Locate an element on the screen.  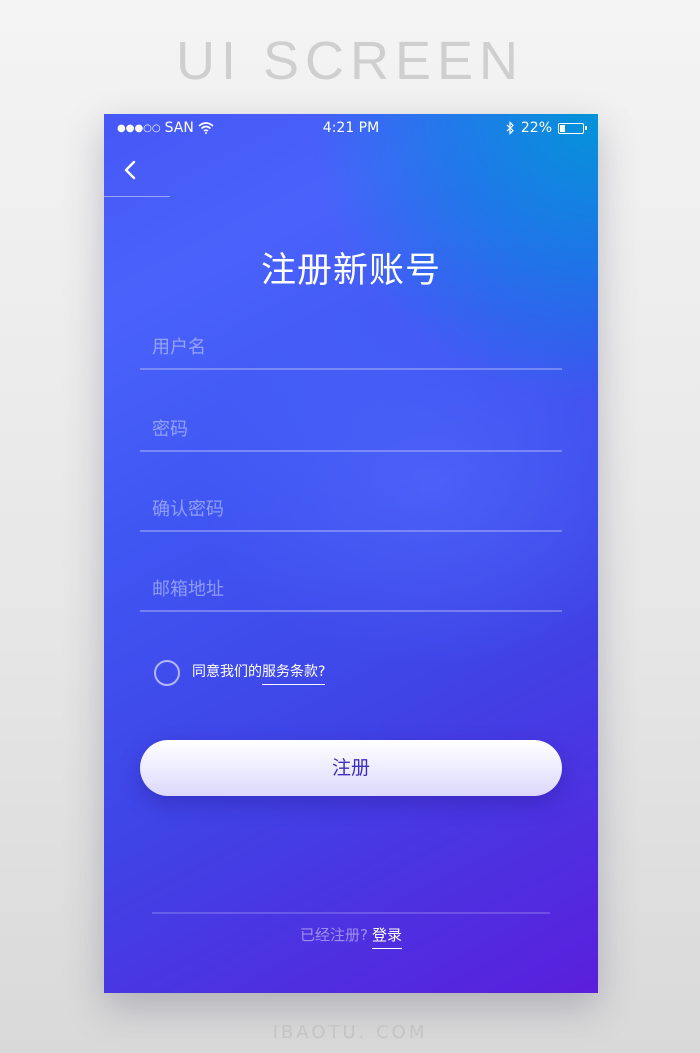
password-field is located at coordinates (351, 431).